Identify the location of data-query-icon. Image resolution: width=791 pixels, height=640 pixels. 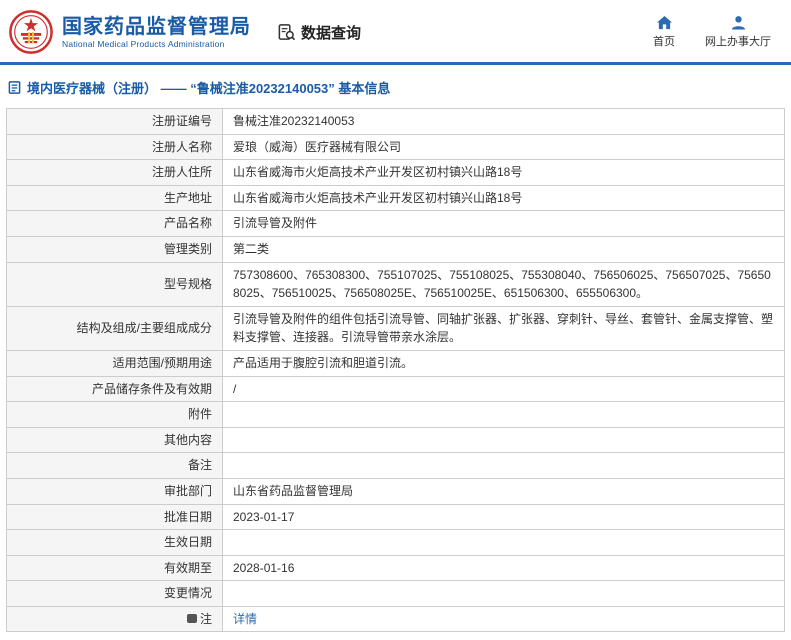
(286, 32).